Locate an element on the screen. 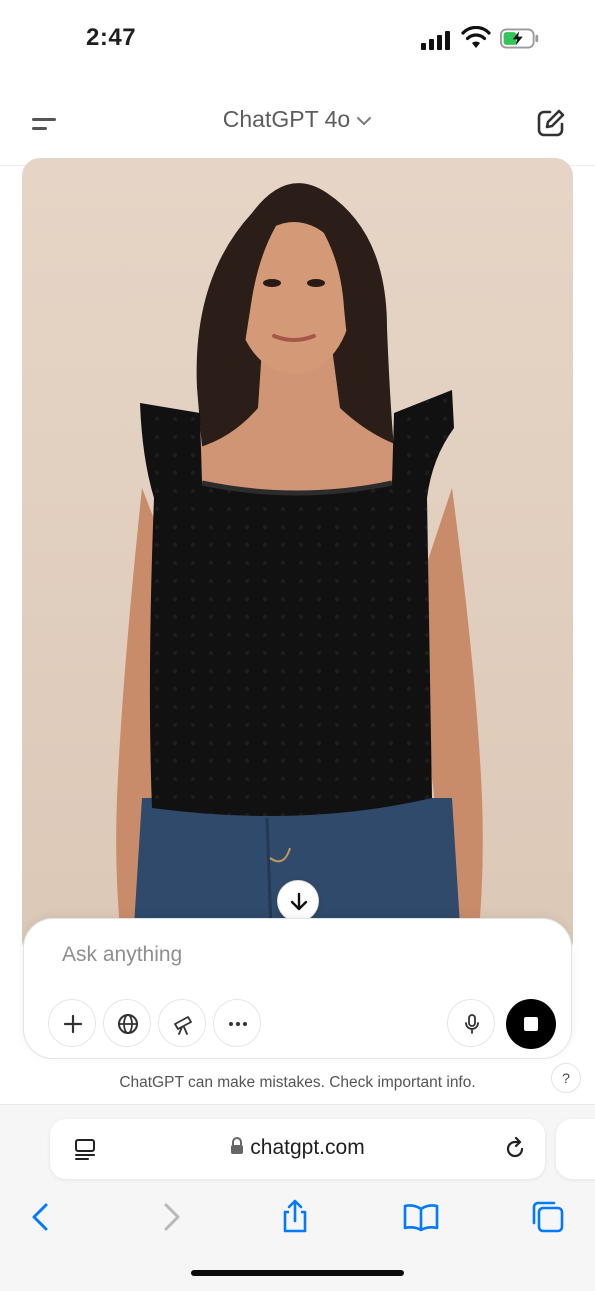 The height and width of the screenshot is (1291, 595). edit-icon is located at coordinates (551, 123).